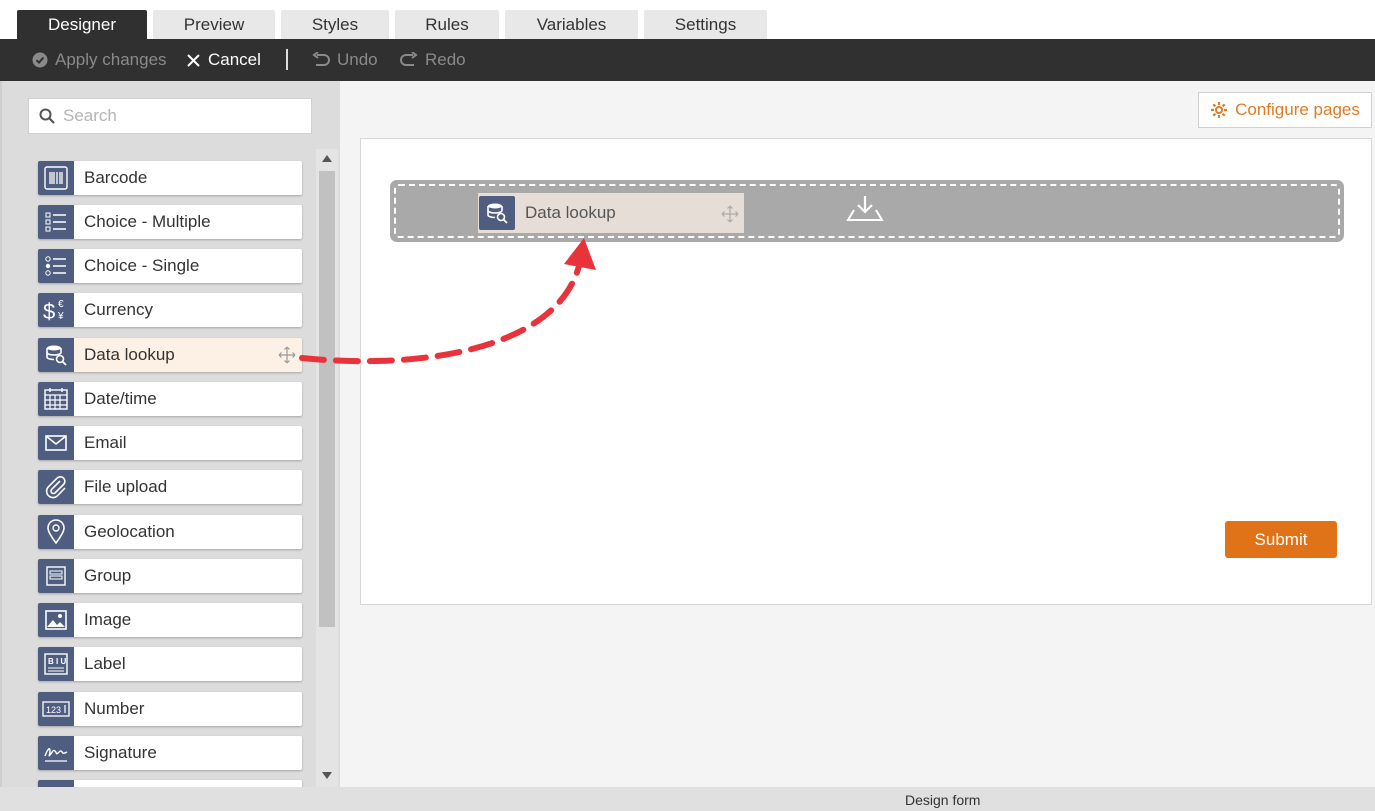  I want to click on palette-item-icon, so click(56, 783).